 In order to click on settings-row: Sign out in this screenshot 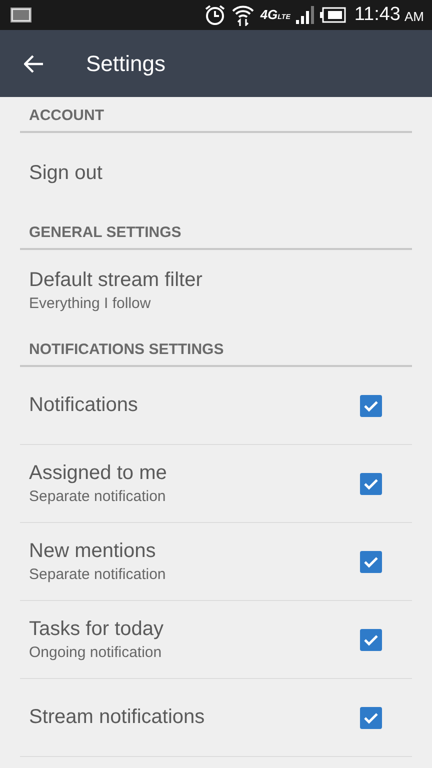, I will do `click(216, 173)`.